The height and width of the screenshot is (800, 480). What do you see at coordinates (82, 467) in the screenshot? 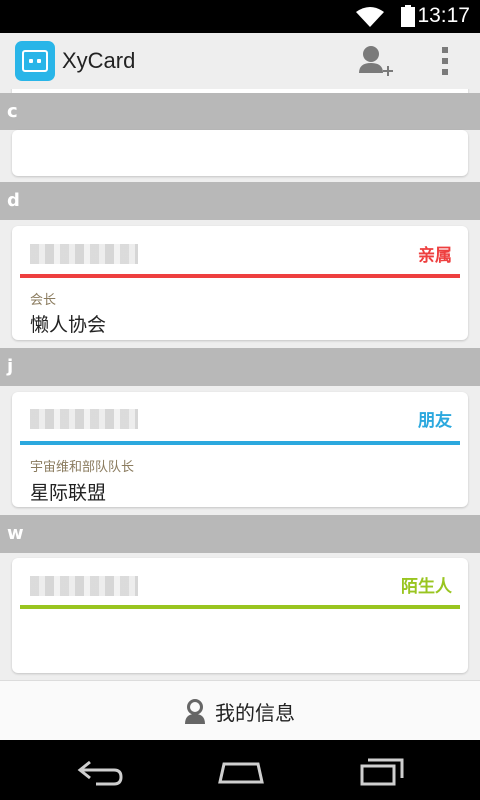
I see `contact-role: 宇宙维和部队队长` at bounding box center [82, 467].